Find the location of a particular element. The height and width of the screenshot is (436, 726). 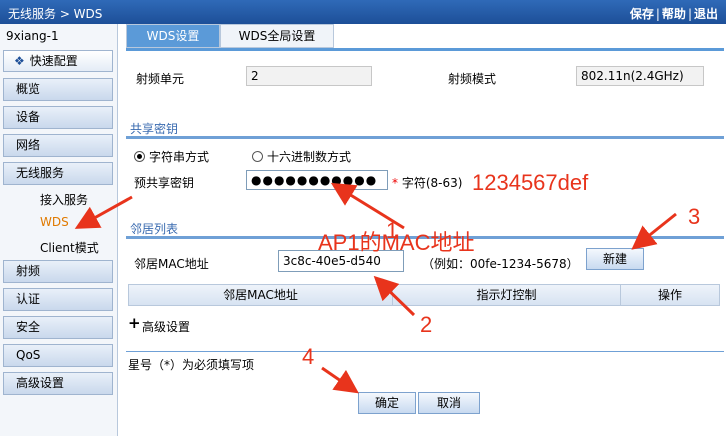

shared-key-divider is located at coordinates (425, 137).